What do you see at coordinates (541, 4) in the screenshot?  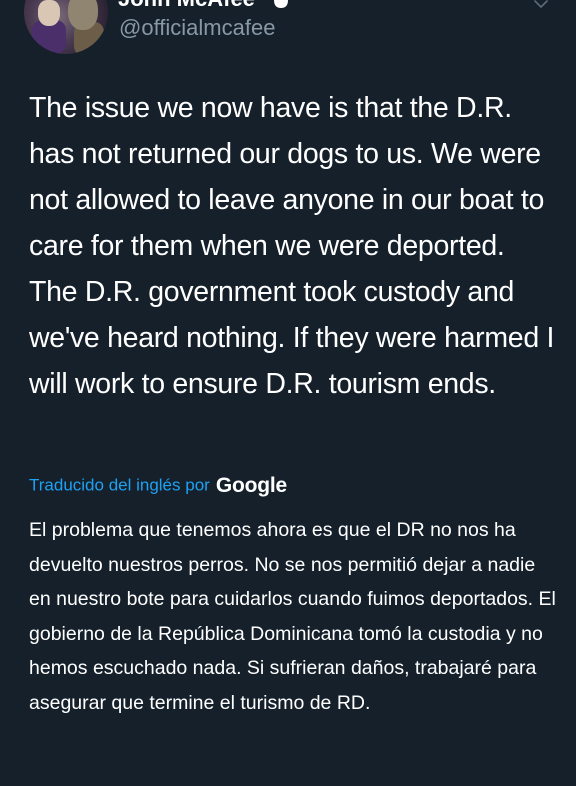 I see `chevron-down-icon` at bounding box center [541, 4].